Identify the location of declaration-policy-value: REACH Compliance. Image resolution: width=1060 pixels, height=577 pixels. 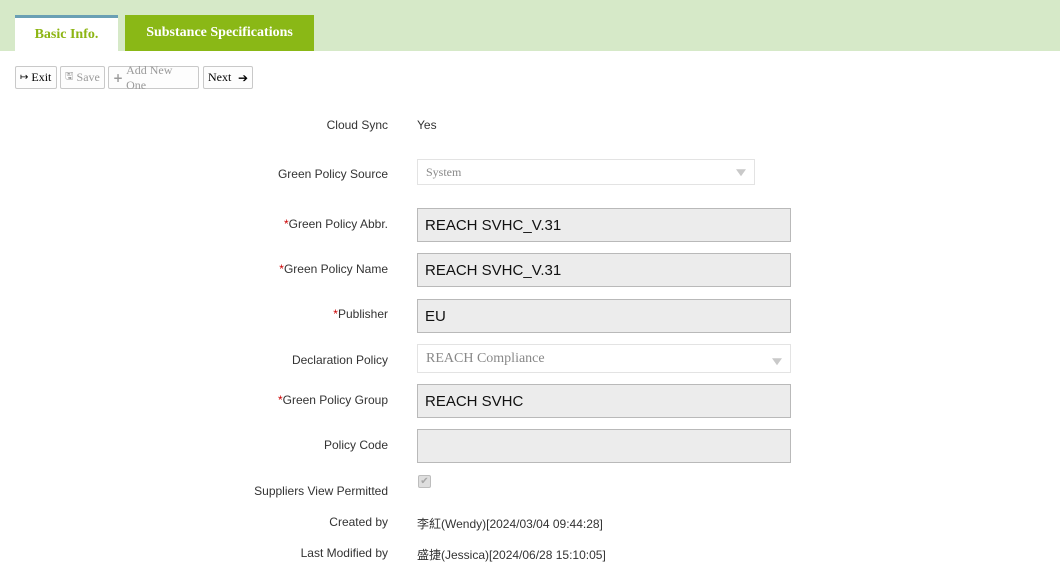
(485, 358).